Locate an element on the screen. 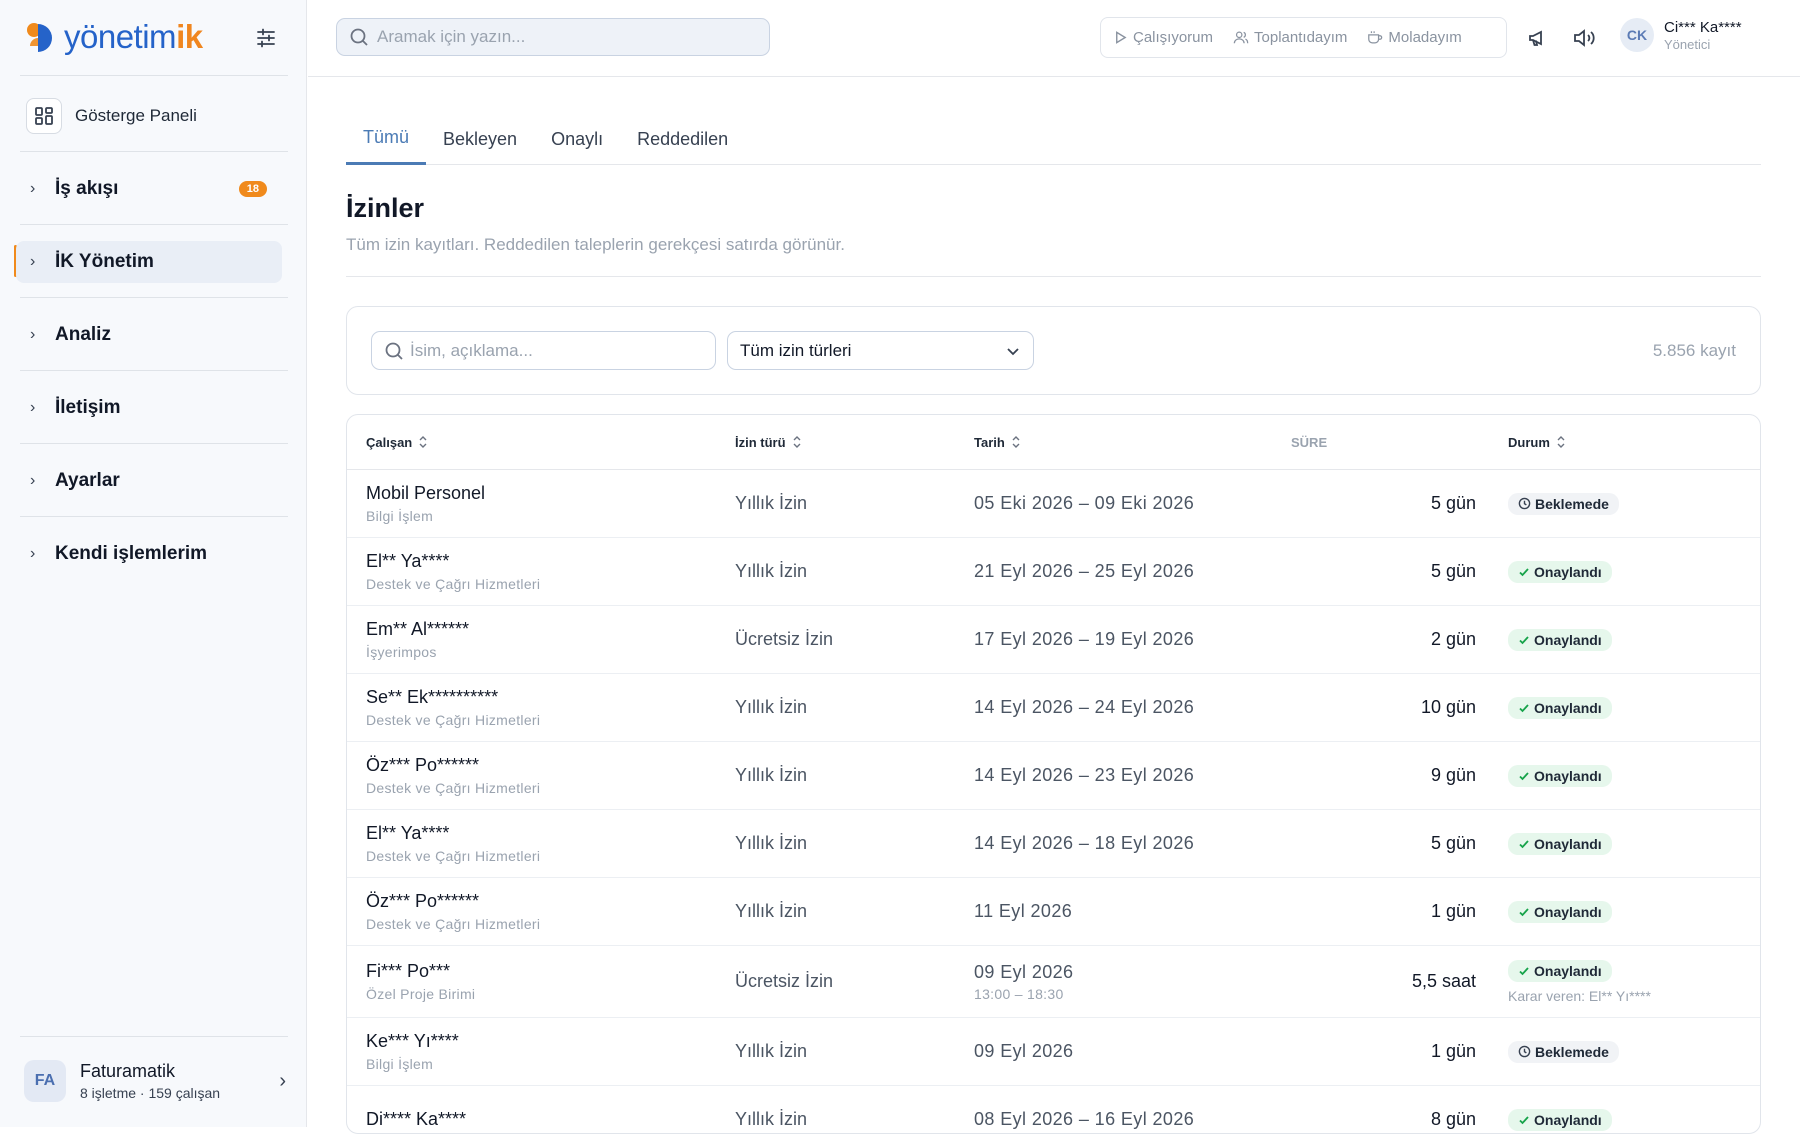 The width and height of the screenshot is (1800, 1134). sidebar-item-label: Ayarlar is located at coordinates (87, 480).